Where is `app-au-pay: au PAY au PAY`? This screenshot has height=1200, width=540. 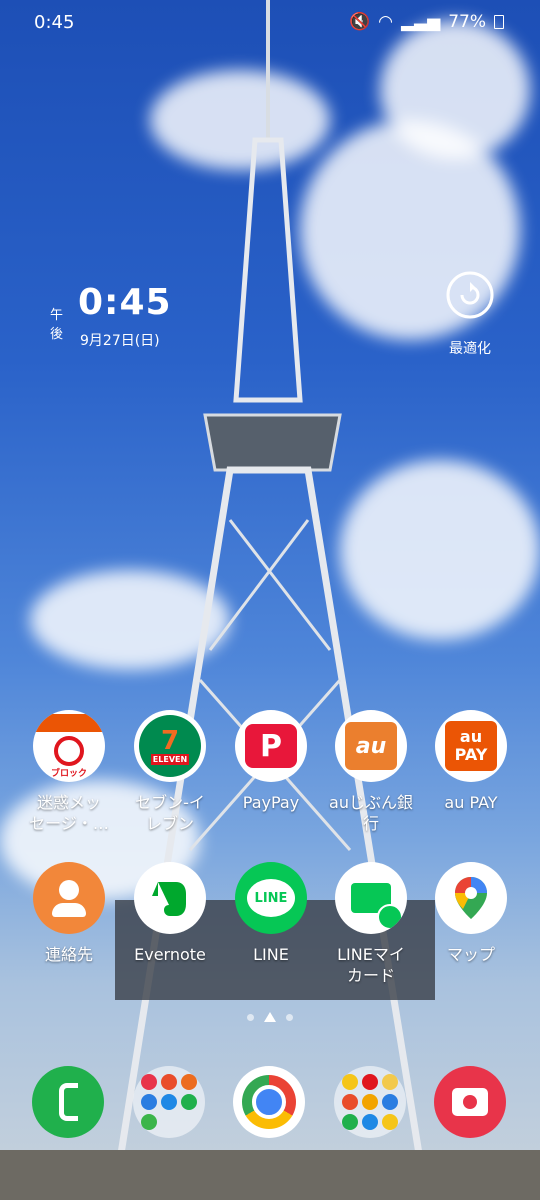
app-au-pay: au PAY au PAY is located at coordinates (471, 761).